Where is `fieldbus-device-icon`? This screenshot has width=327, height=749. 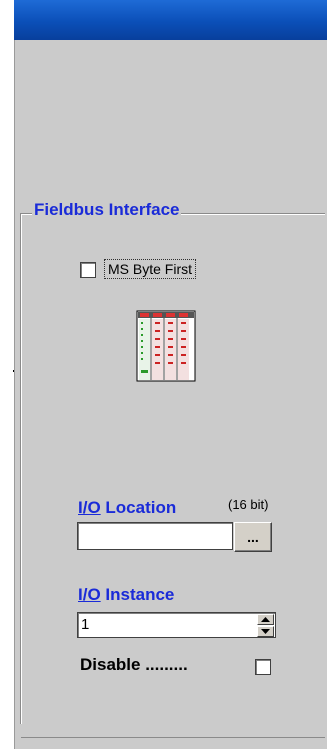
fieldbus-device-icon is located at coordinates (166, 346).